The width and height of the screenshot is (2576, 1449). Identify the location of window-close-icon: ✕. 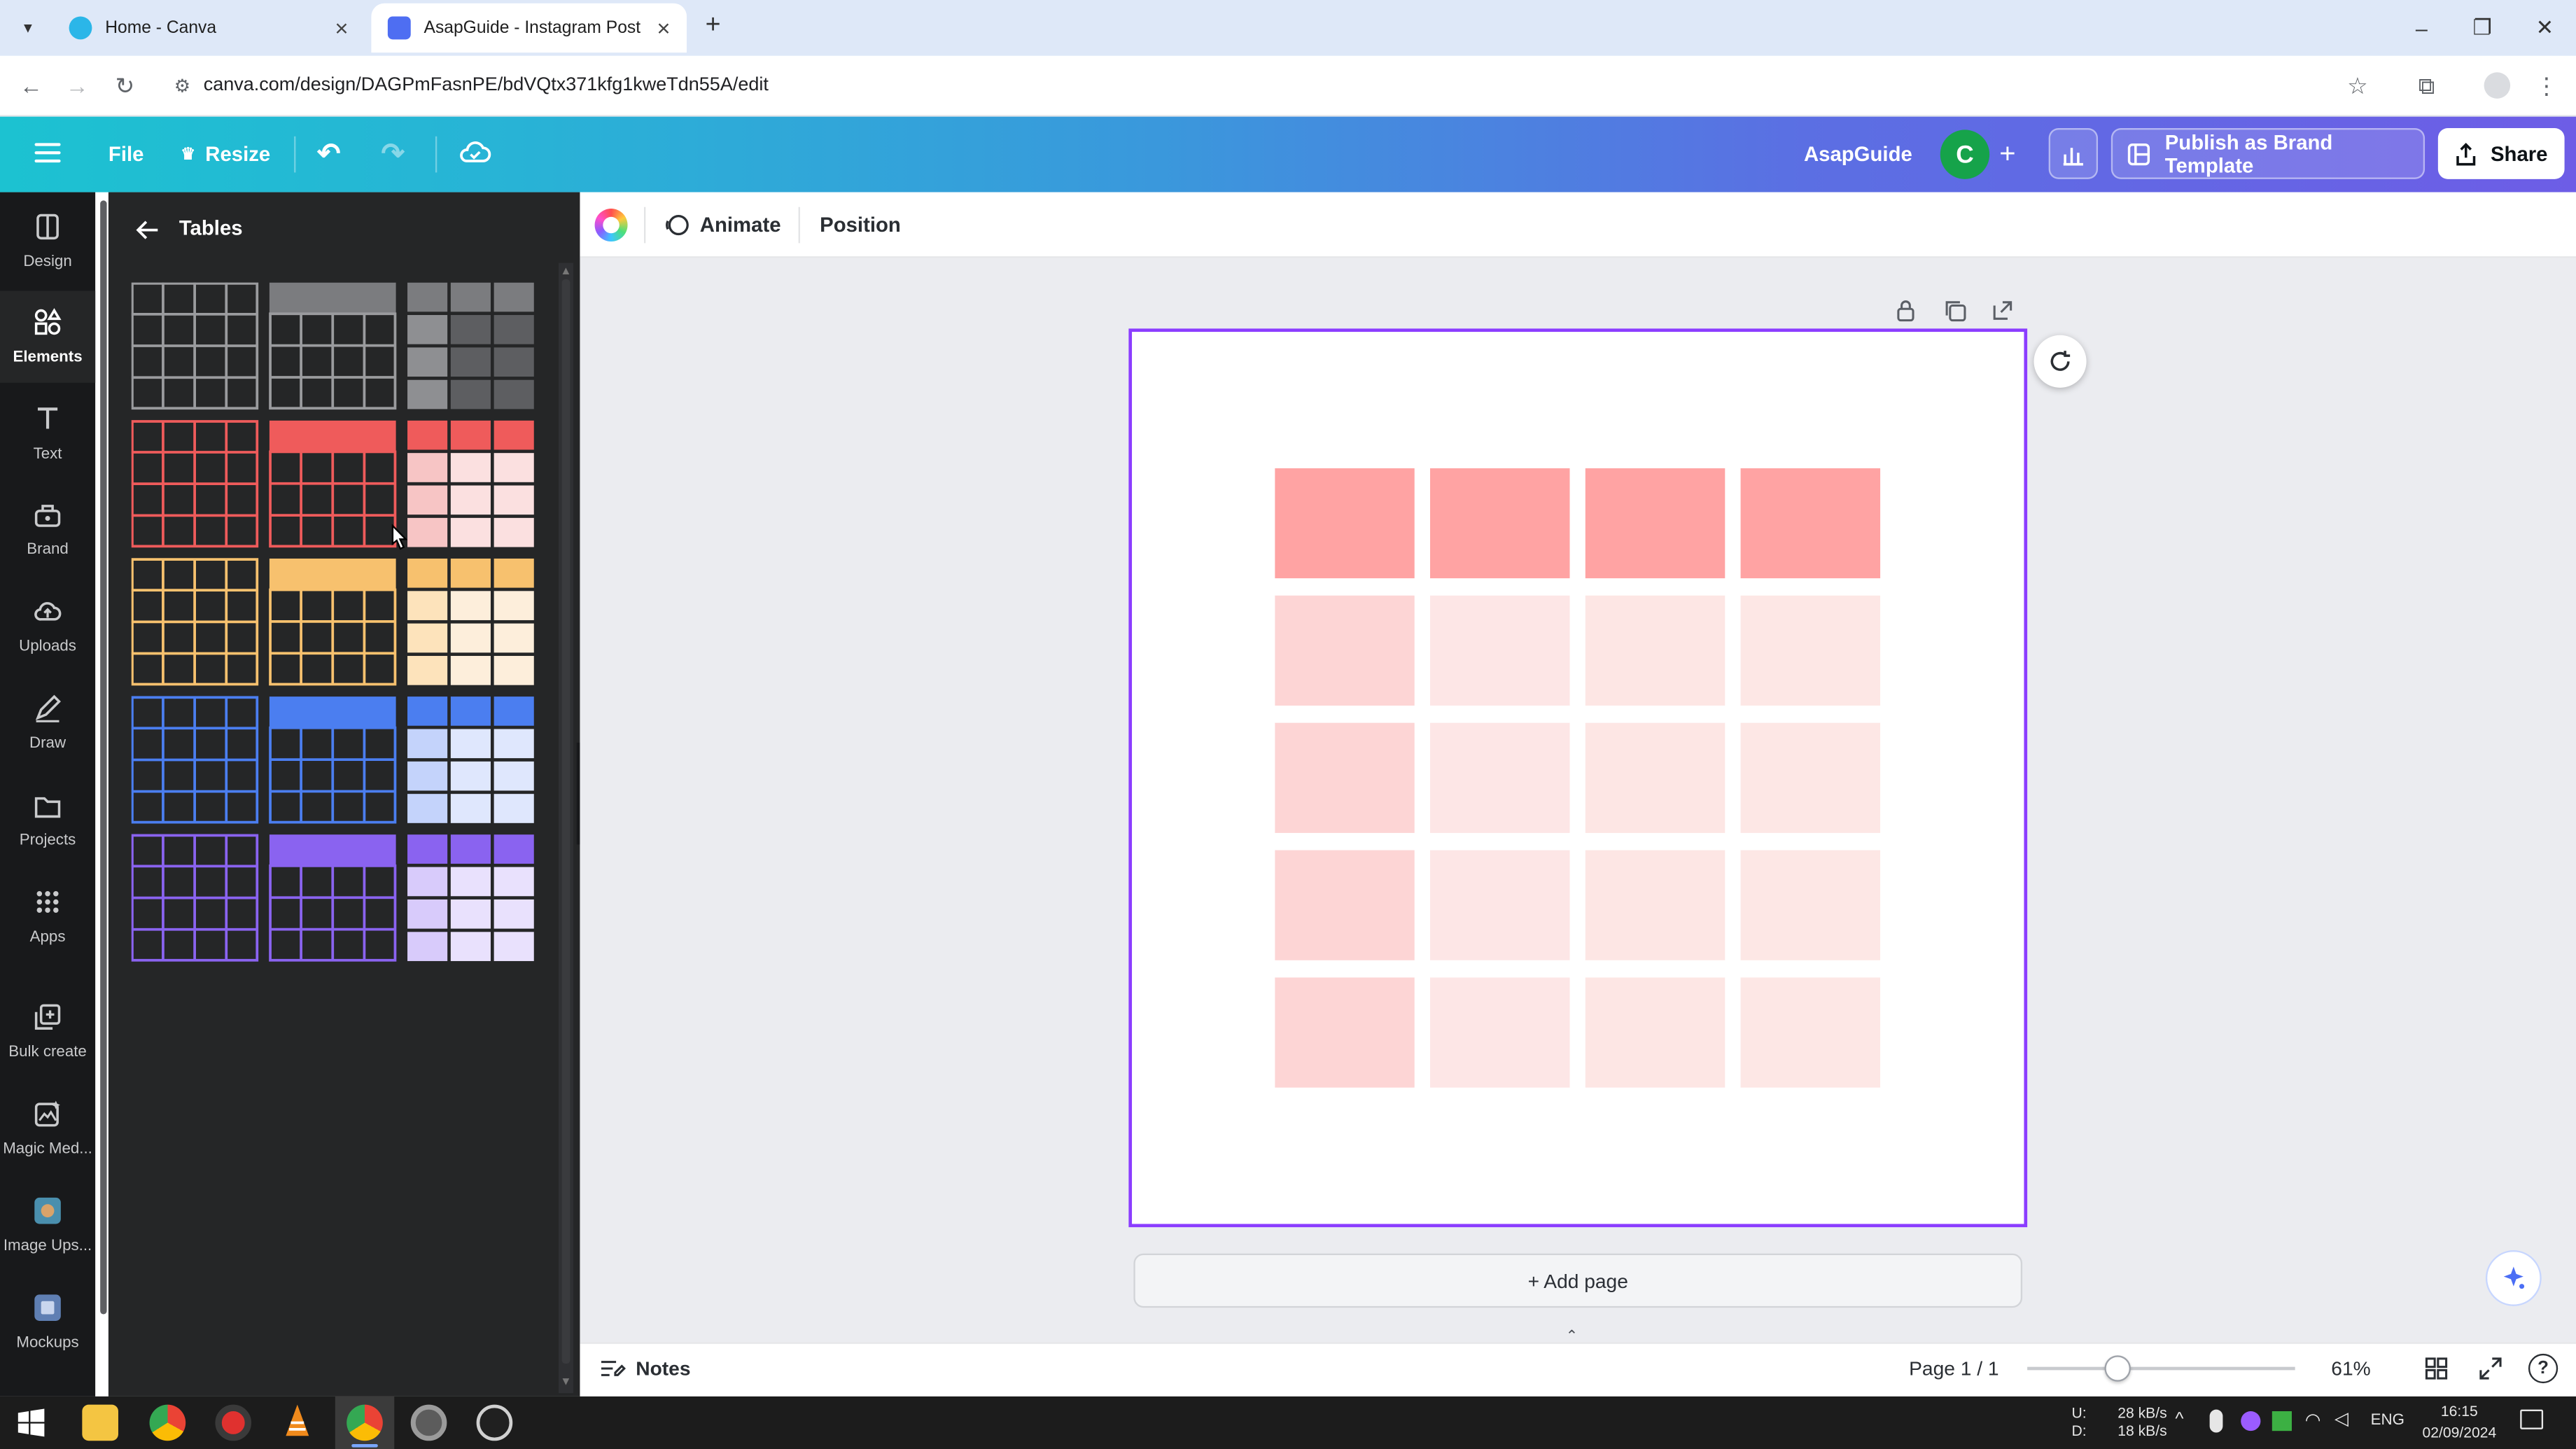
(2545, 28).